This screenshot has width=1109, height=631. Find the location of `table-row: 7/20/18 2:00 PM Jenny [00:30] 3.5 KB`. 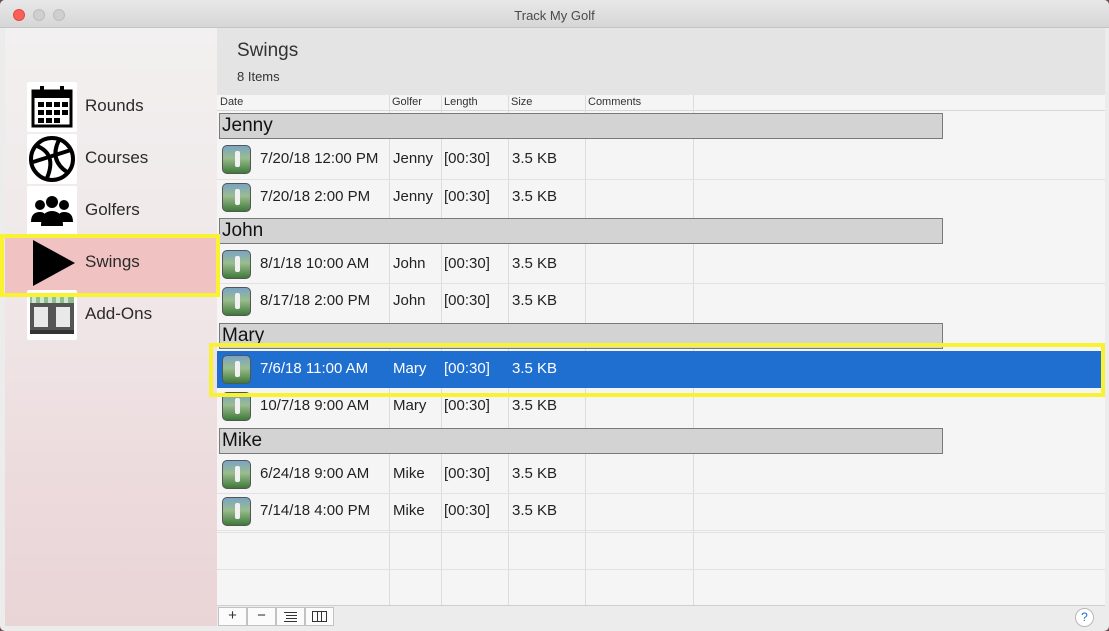

table-row: 7/20/18 2:00 PM Jenny [00:30] 3.5 KB is located at coordinates (661, 197).